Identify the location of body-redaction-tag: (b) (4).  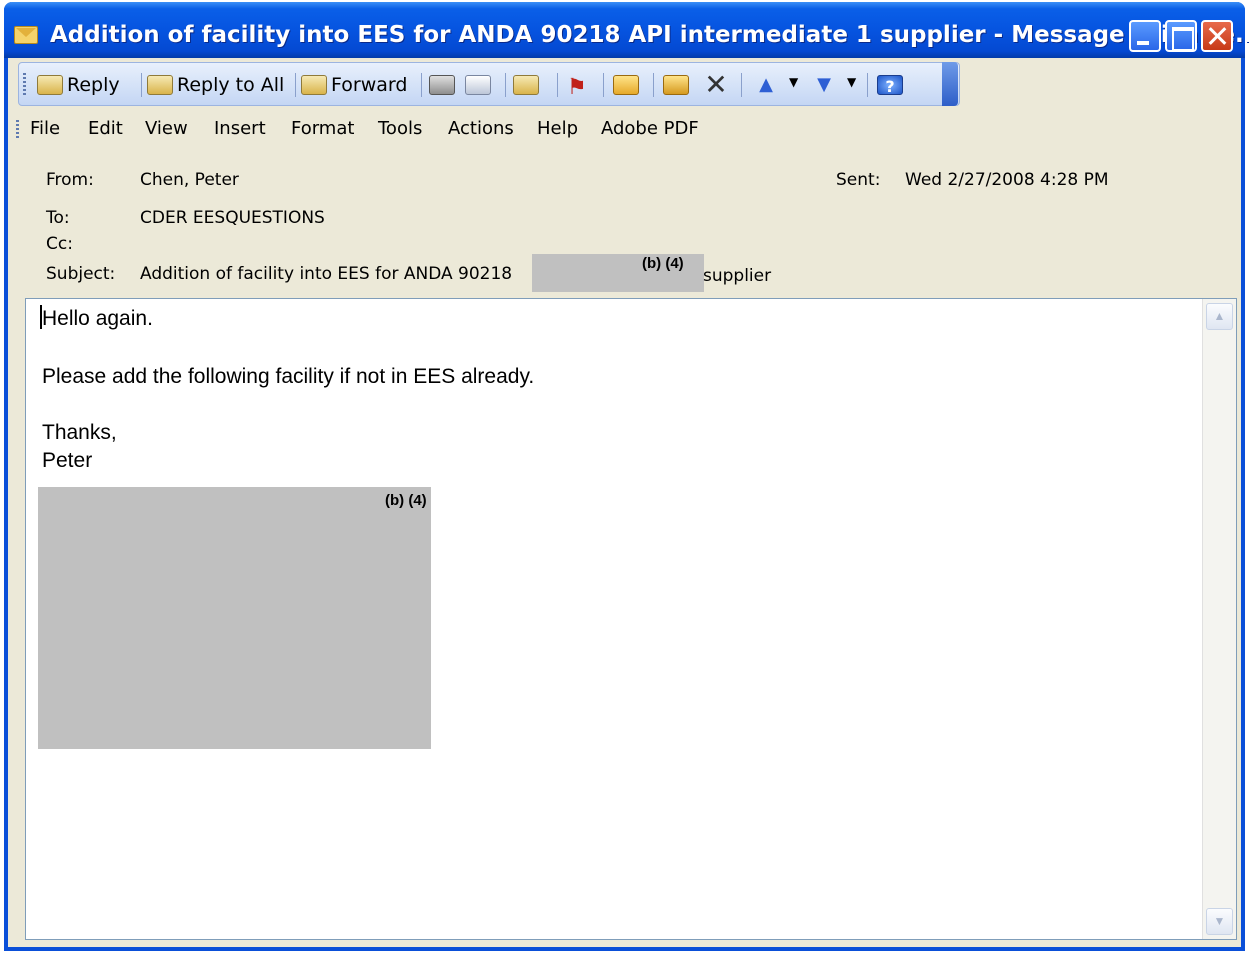
(406, 500).